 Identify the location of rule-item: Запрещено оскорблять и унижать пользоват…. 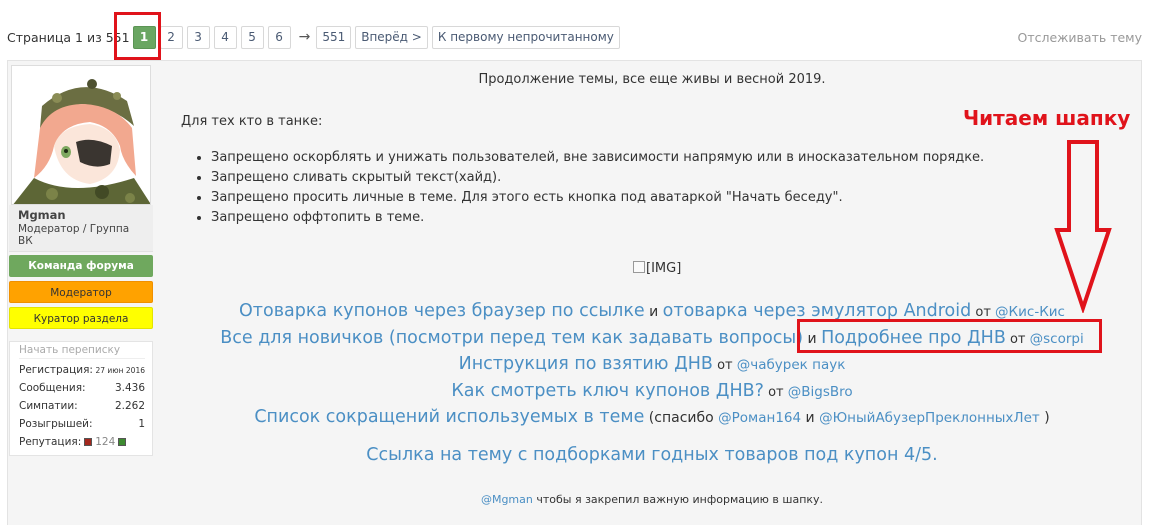
(597, 158).